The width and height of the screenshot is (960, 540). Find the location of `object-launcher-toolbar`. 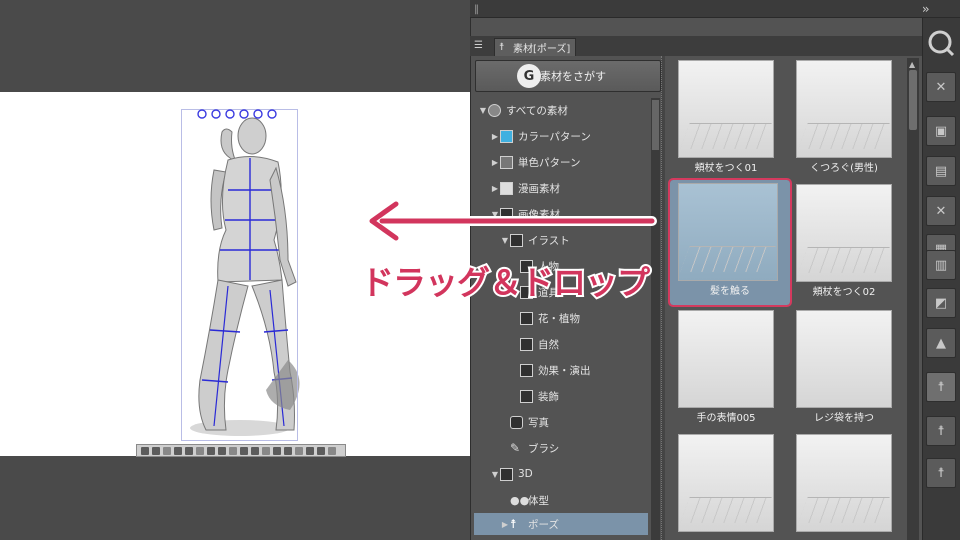

object-launcher-toolbar is located at coordinates (241, 450).